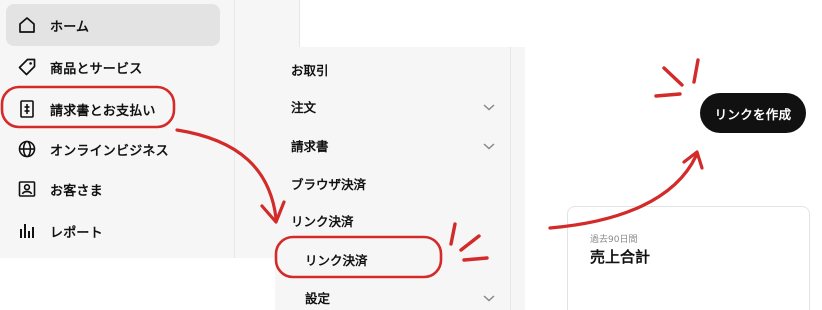 The image size is (822, 310). Describe the element at coordinates (753, 113) in the screenshot. I see `create-link-button: リンクを作成` at that location.